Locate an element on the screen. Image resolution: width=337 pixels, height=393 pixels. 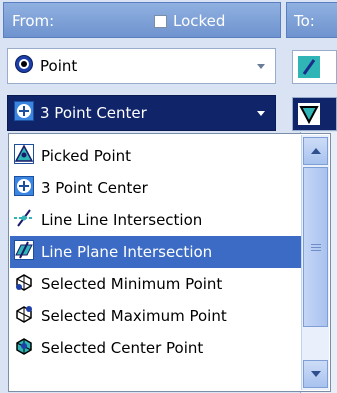
line-line-intersection-icon is located at coordinates (24, 220).